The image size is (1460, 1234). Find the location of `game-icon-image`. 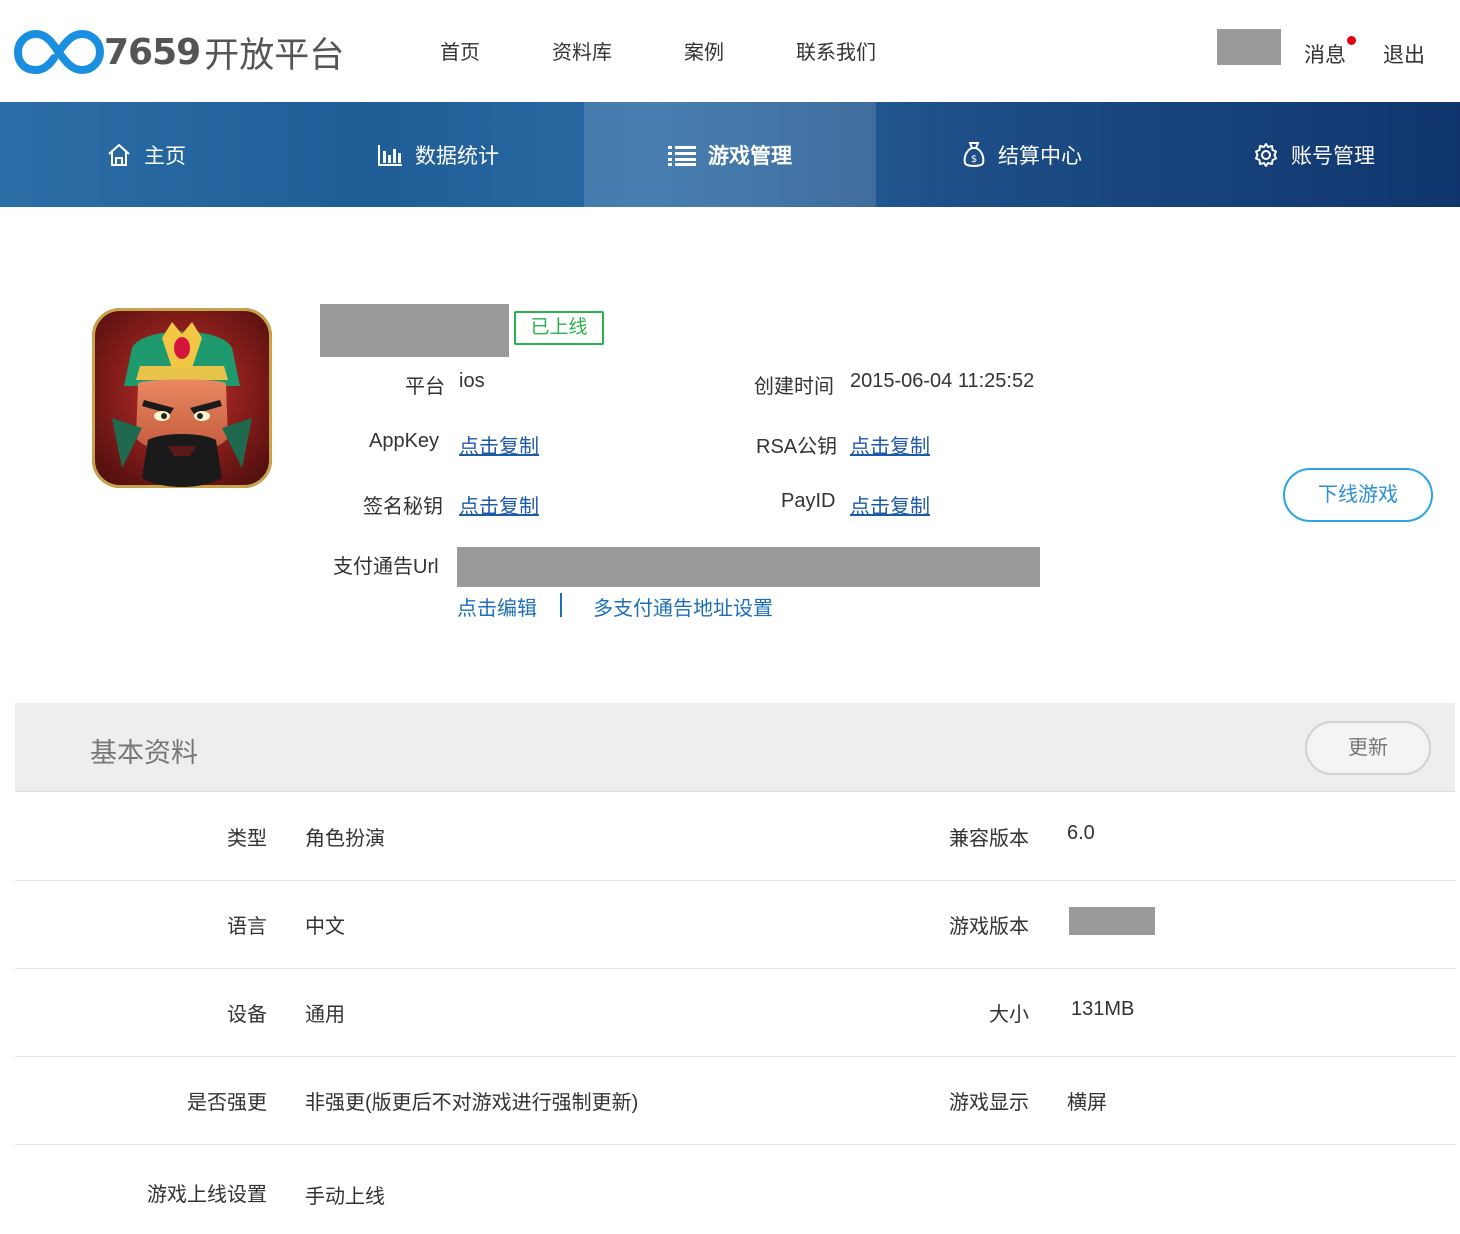

game-icon-image is located at coordinates (182, 398).